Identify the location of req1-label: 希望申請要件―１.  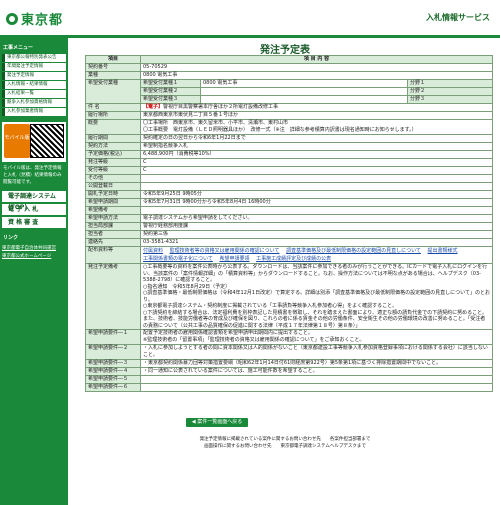
(113, 337).